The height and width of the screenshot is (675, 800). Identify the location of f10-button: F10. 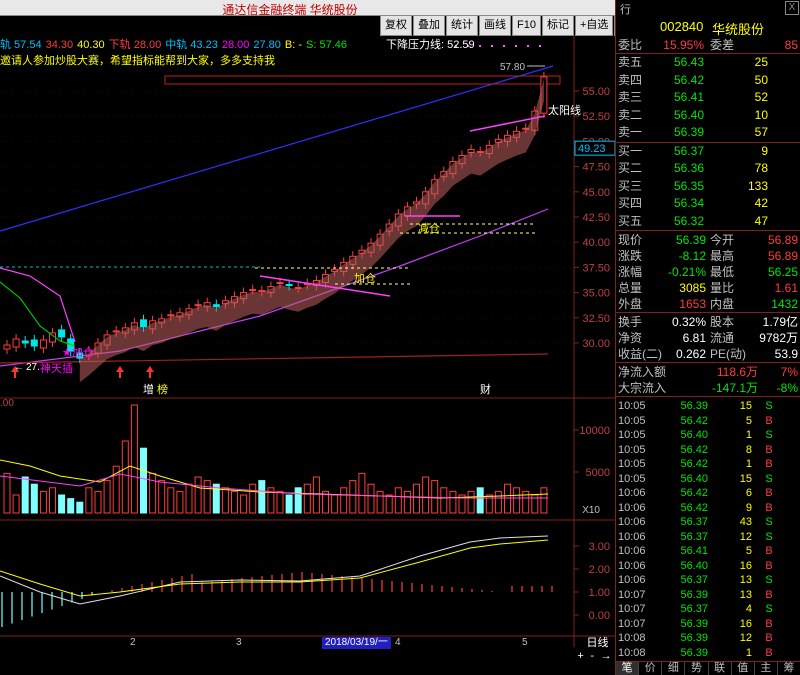
(526, 26).